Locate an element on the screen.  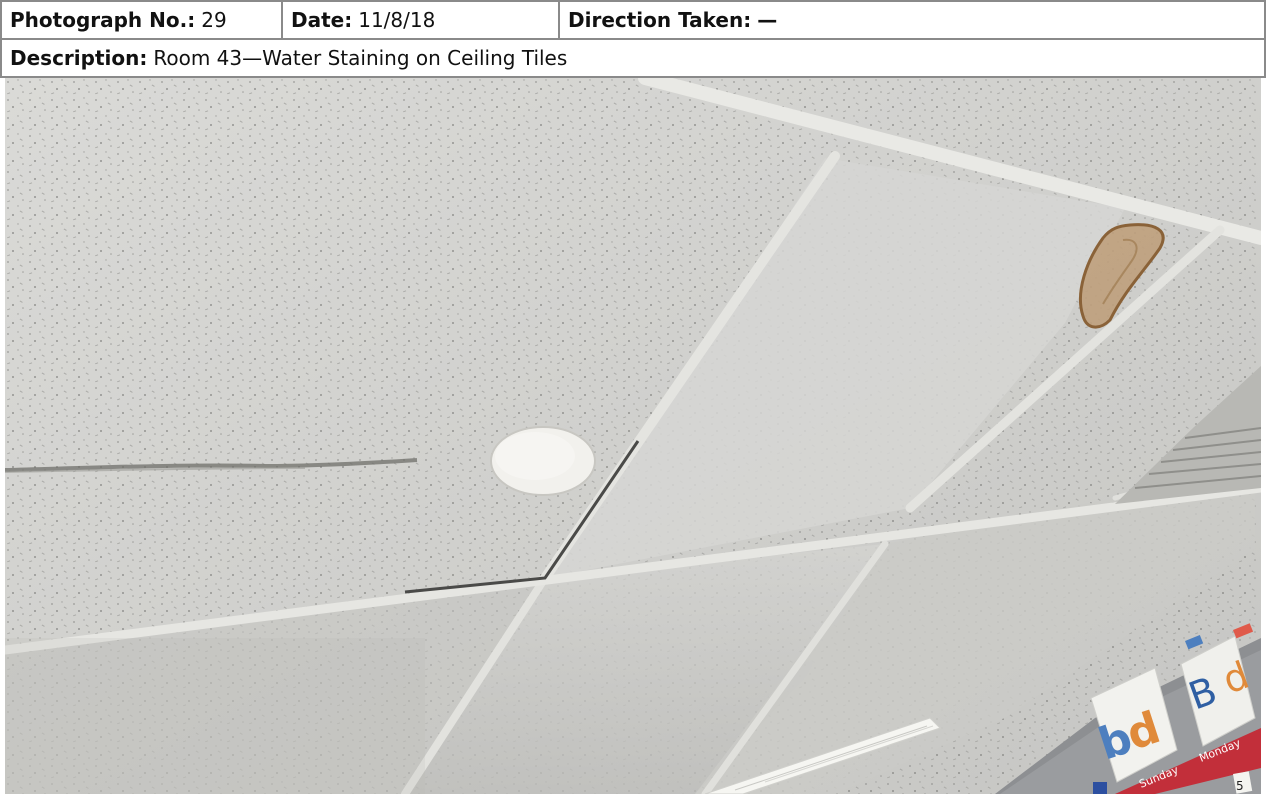
direction-label: Direction Taken: is located at coordinates (660, 20).